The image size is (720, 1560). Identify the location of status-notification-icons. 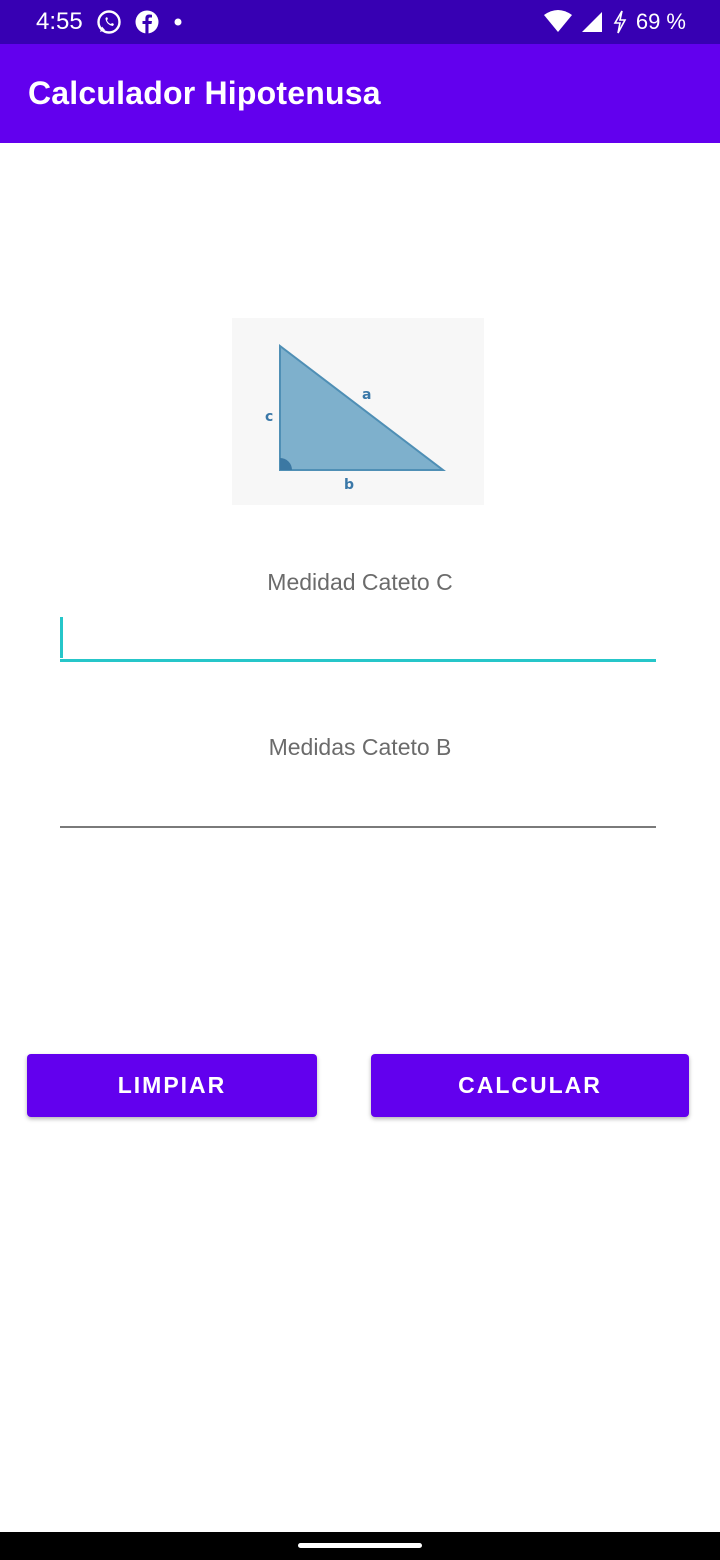
(140, 22).